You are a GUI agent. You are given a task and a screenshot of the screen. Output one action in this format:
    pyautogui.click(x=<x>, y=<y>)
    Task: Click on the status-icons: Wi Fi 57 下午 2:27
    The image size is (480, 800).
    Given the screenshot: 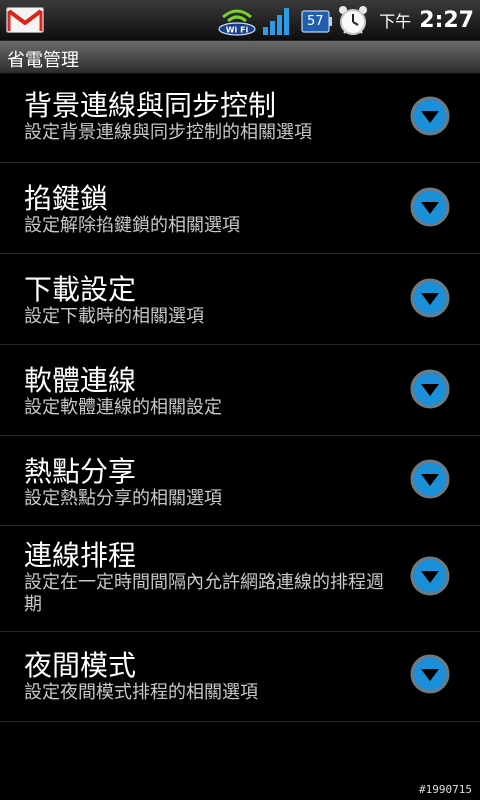 What is the action you would take?
    pyautogui.click(x=345, y=20)
    